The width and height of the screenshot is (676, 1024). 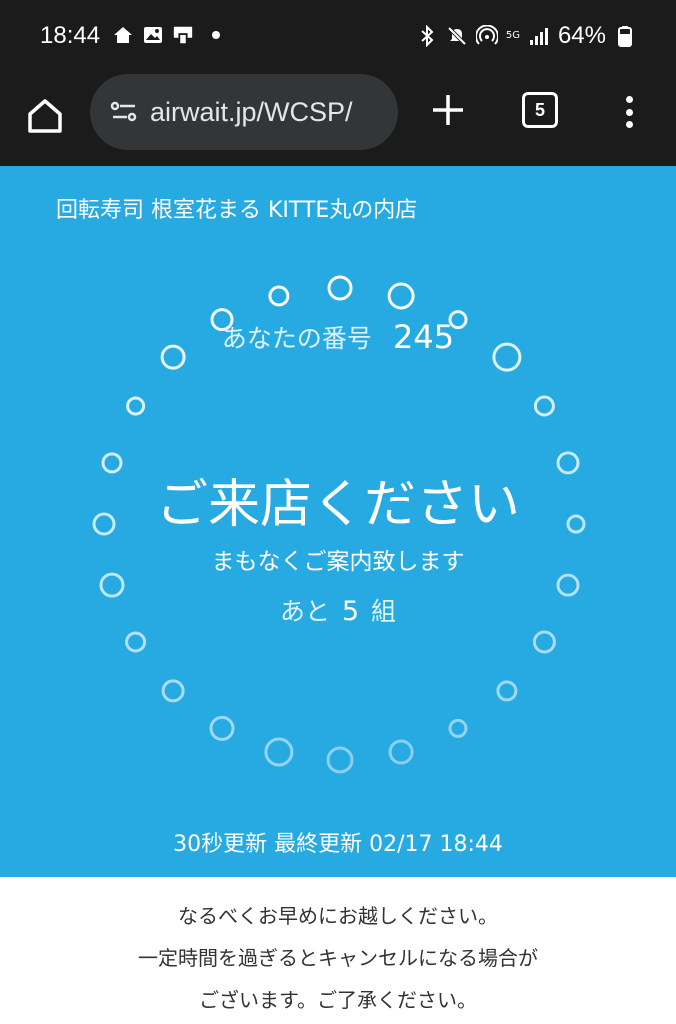 I want to click on status-time: 18:44, so click(x=70, y=35).